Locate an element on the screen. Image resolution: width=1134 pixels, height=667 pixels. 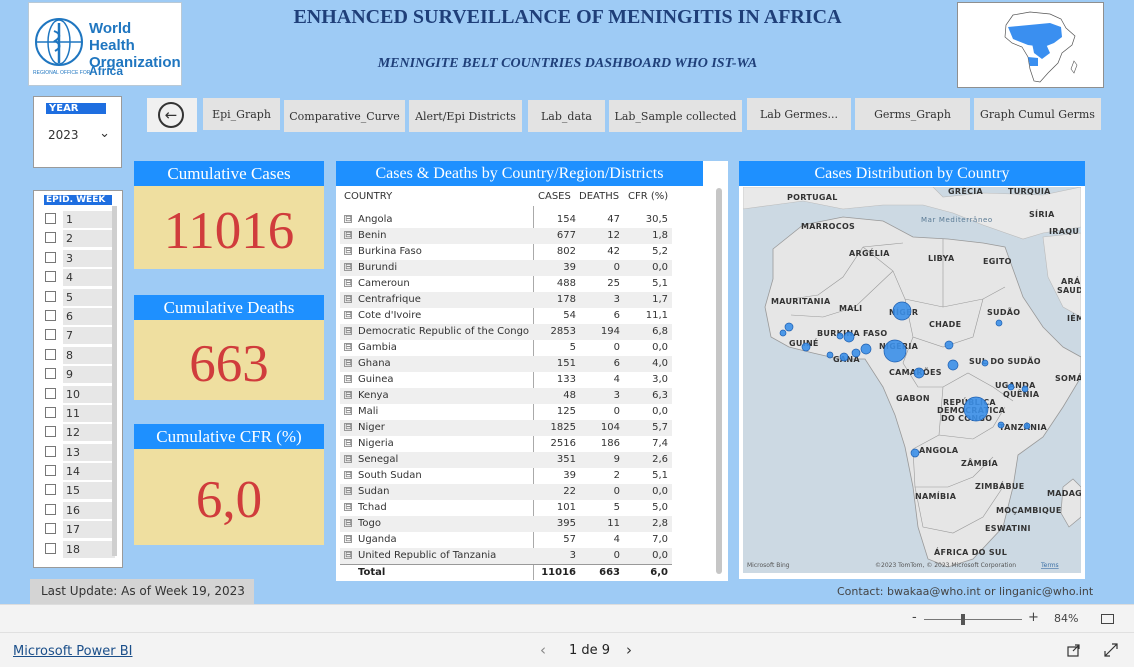
back-button: ← is located at coordinates (172, 115).